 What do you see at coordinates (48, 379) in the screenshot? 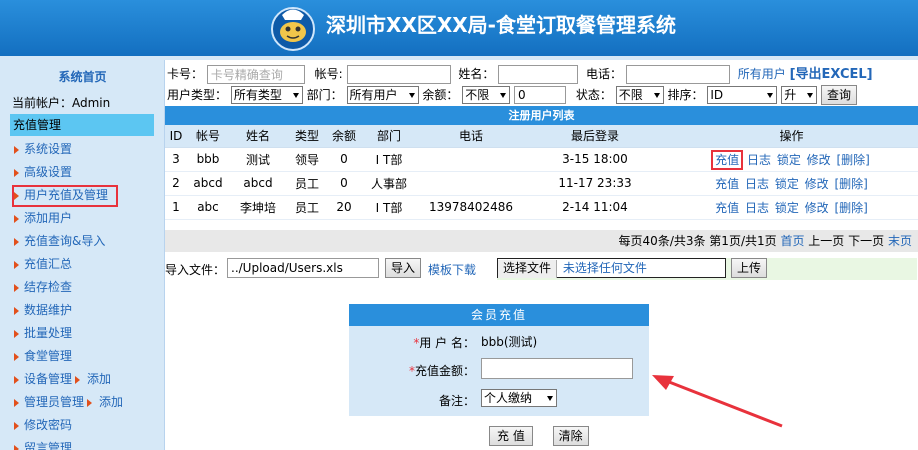
I see `sidebar-item-label: 设备管理` at bounding box center [48, 379].